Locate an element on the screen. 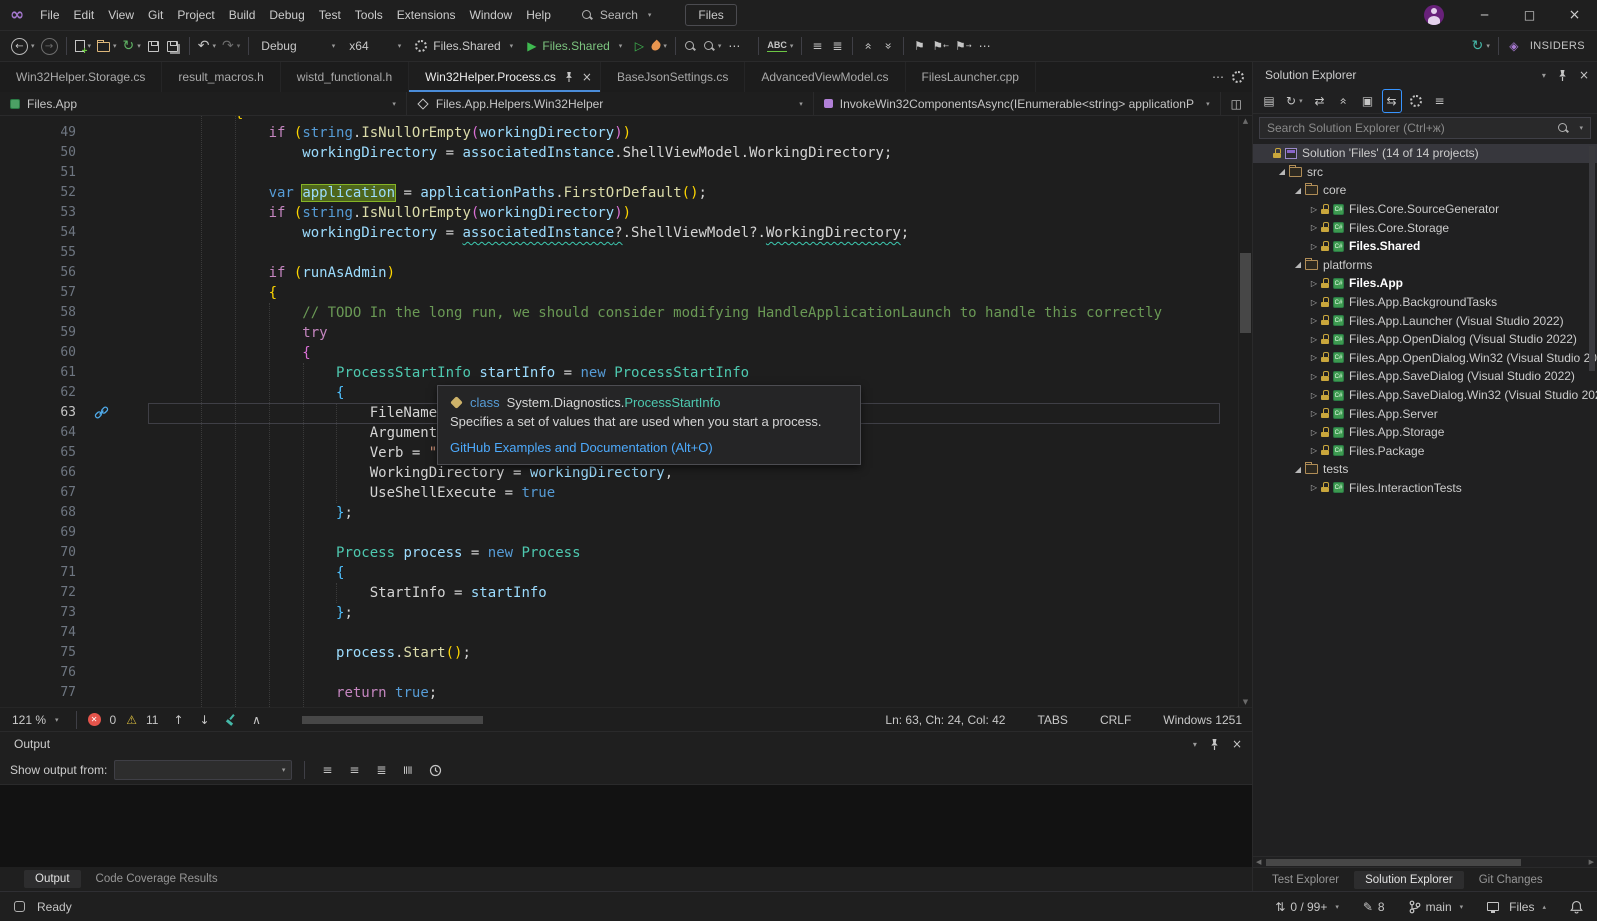  git-branch-button: main ▾ is located at coordinates (1436, 907).